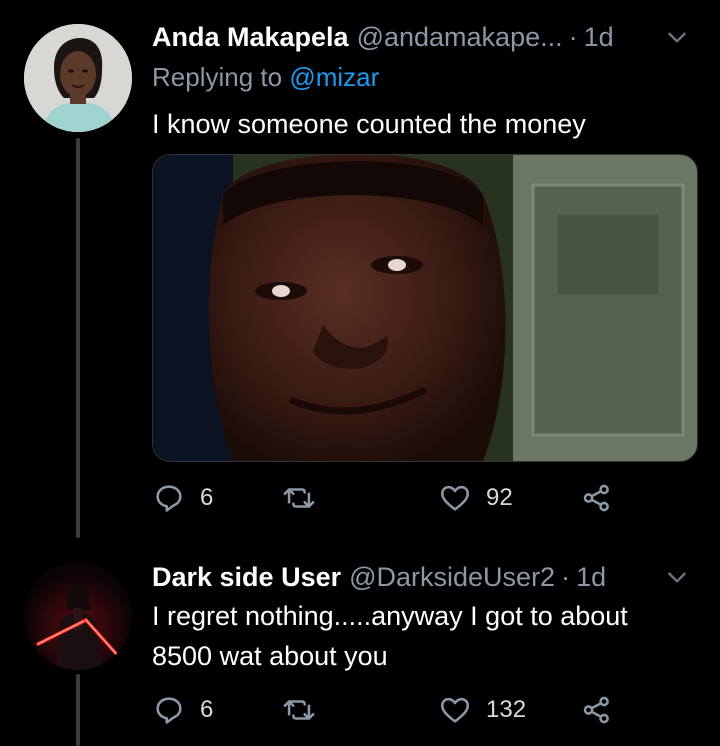 The image size is (720, 746). I want to click on like-count: 132, so click(506, 709).